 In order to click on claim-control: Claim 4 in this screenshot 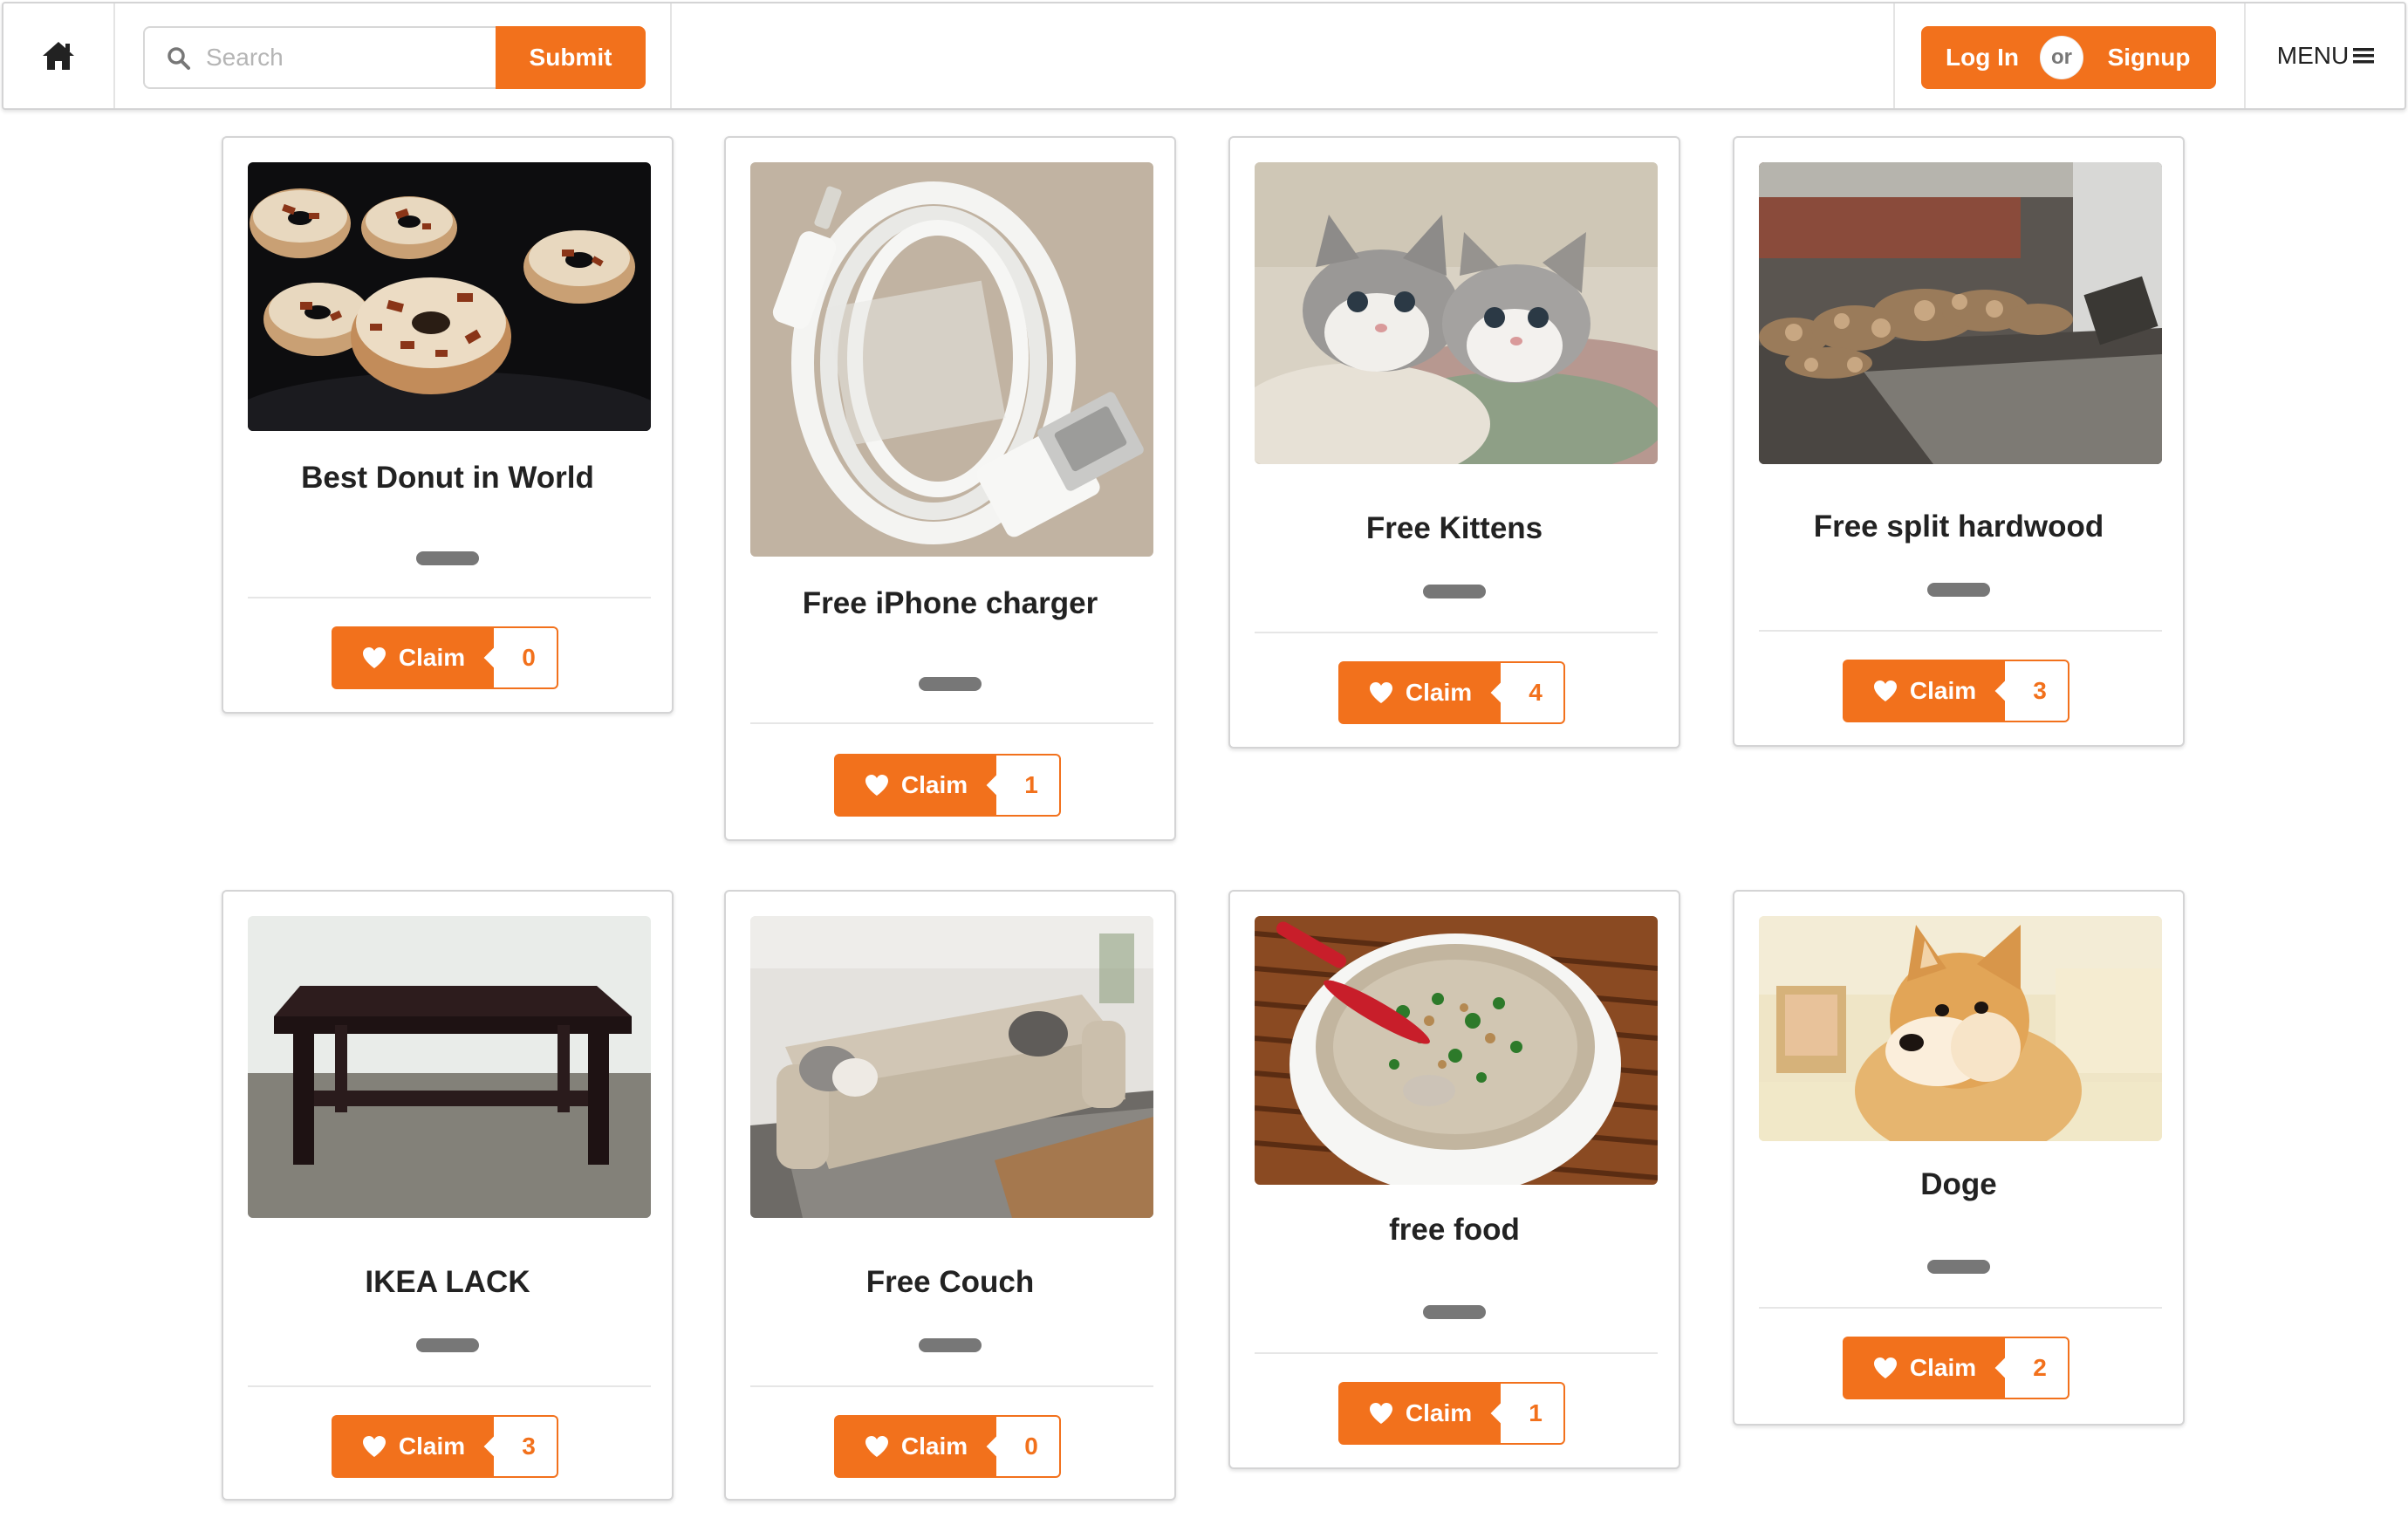, I will do `click(1452, 692)`.